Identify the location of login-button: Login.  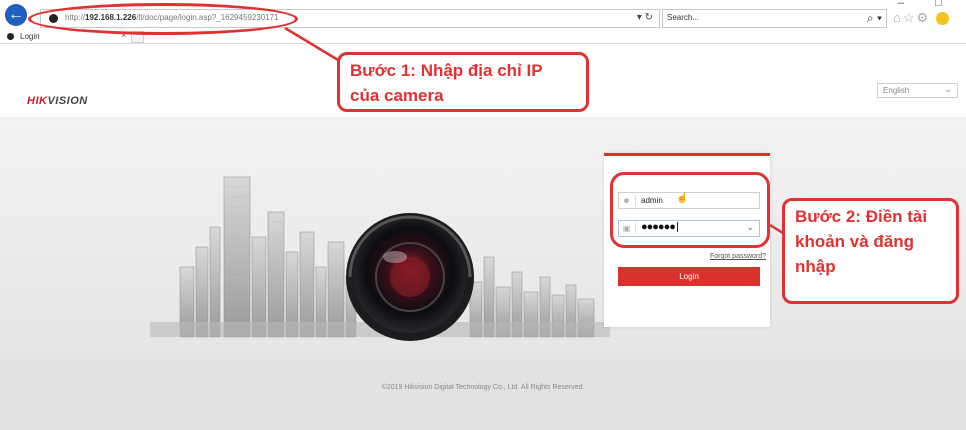
(689, 276).